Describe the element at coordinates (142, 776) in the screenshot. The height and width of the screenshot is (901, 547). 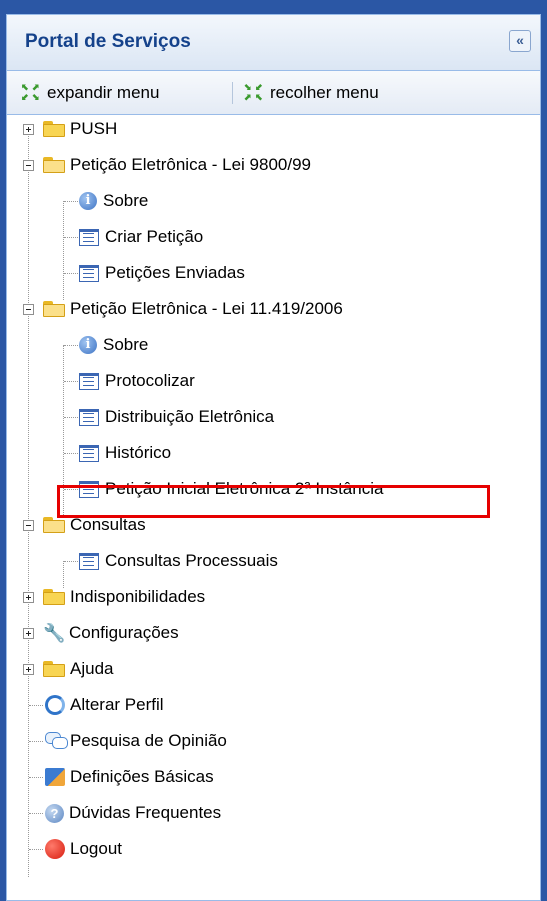
I see `tree-item-label: Definições Básicas` at that location.